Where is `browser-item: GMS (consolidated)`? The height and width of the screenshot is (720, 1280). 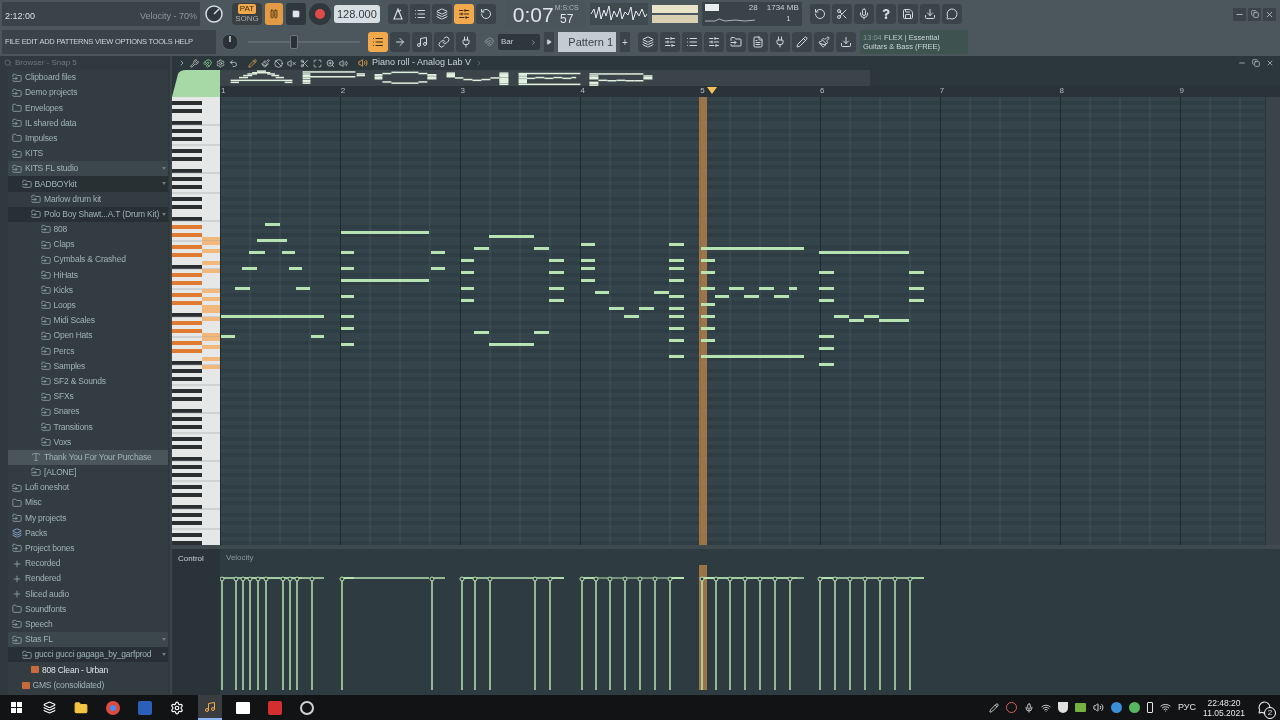
browser-item: GMS (consolidated) is located at coordinates (88, 685).